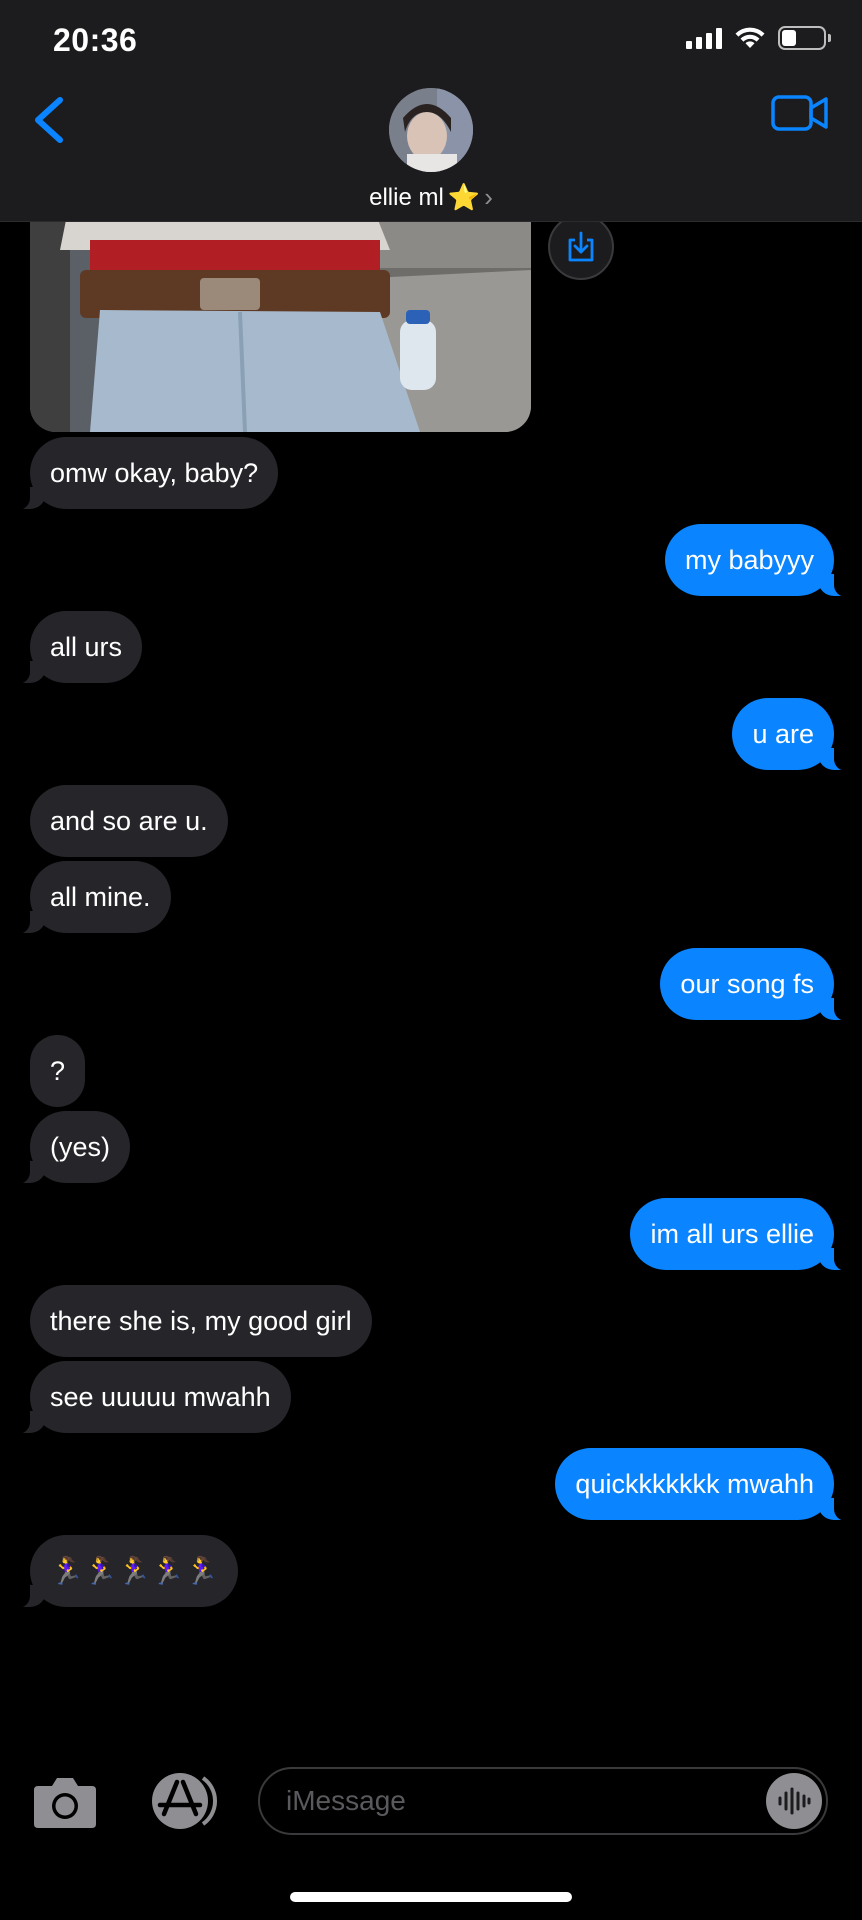 Image resolution: width=862 pixels, height=1920 pixels. Describe the element at coordinates (543, 1801) in the screenshot. I see `imessage-input: iMessage` at that location.